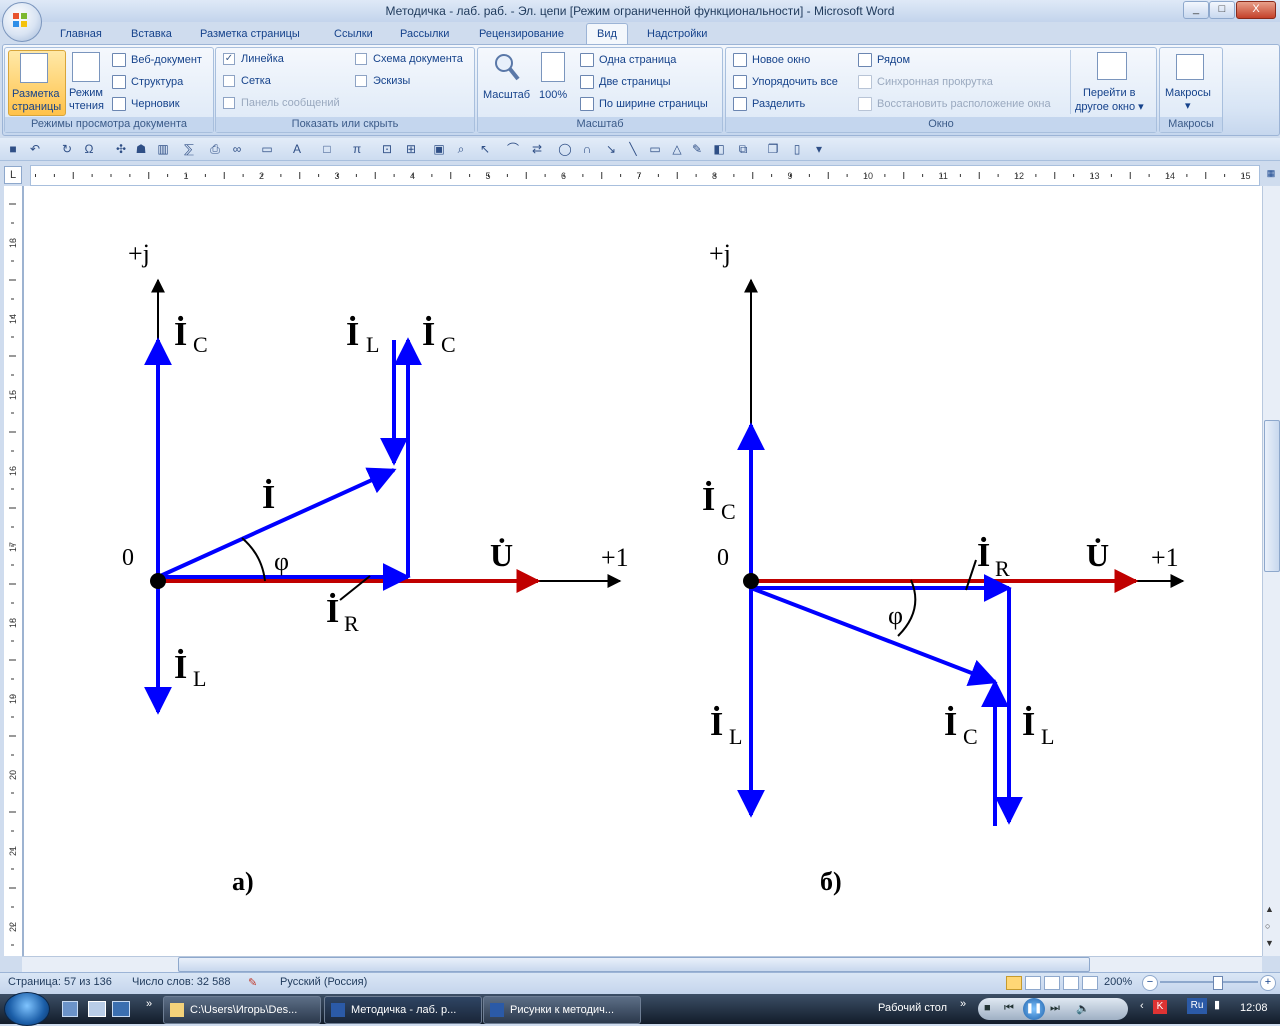 This screenshot has width=1280, height=1026. What do you see at coordinates (281, 103) in the screenshot?
I see `message-bar-checkbox: Панель сообщений` at bounding box center [281, 103].